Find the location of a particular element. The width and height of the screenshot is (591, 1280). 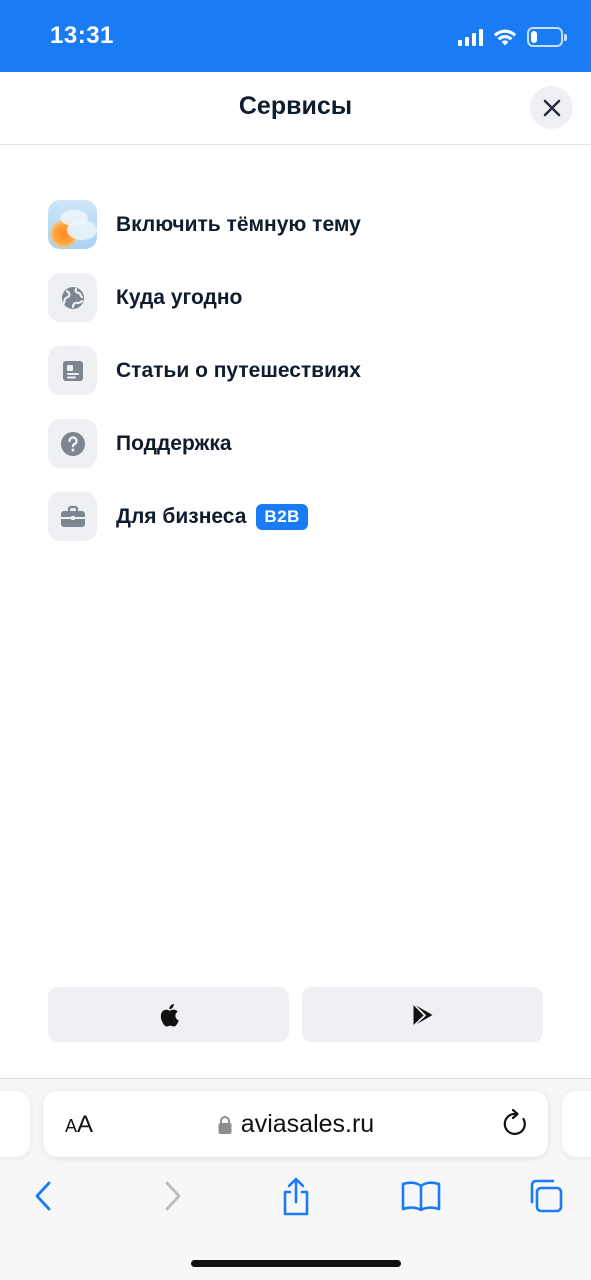

bookmarks-button is located at coordinates (421, 1196).